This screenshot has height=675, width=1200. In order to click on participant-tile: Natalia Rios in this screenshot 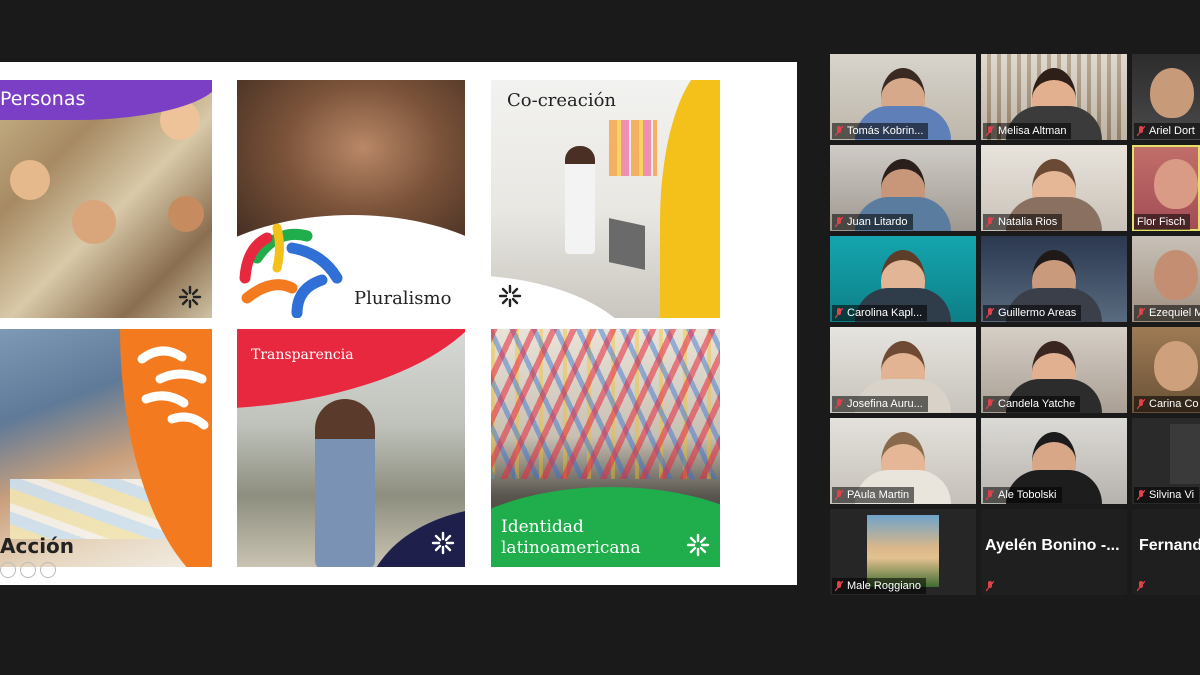, I will do `click(1054, 188)`.